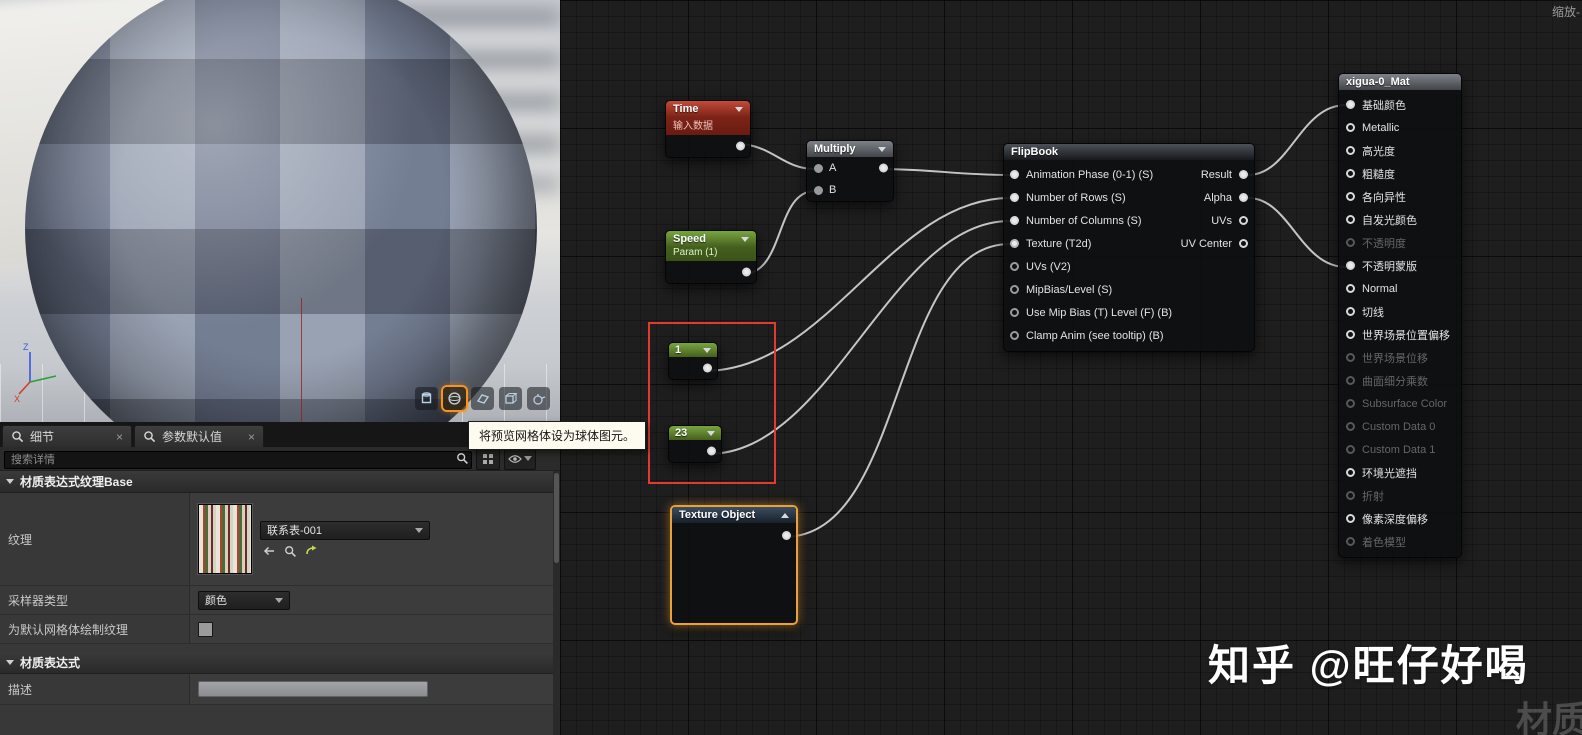 The height and width of the screenshot is (735, 1582). I want to click on multiply-input-a-label: A, so click(833, 168).